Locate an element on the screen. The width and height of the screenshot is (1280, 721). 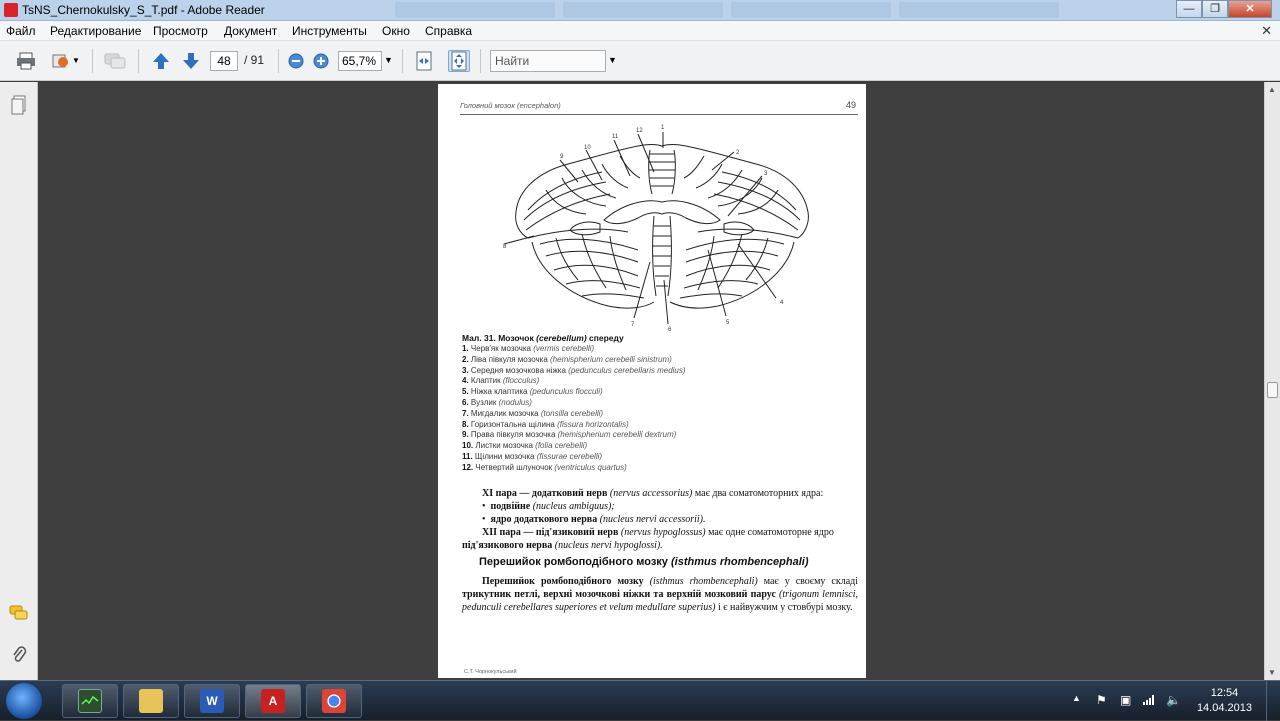
taskbar-explorer is located at coordinates (151, 701).